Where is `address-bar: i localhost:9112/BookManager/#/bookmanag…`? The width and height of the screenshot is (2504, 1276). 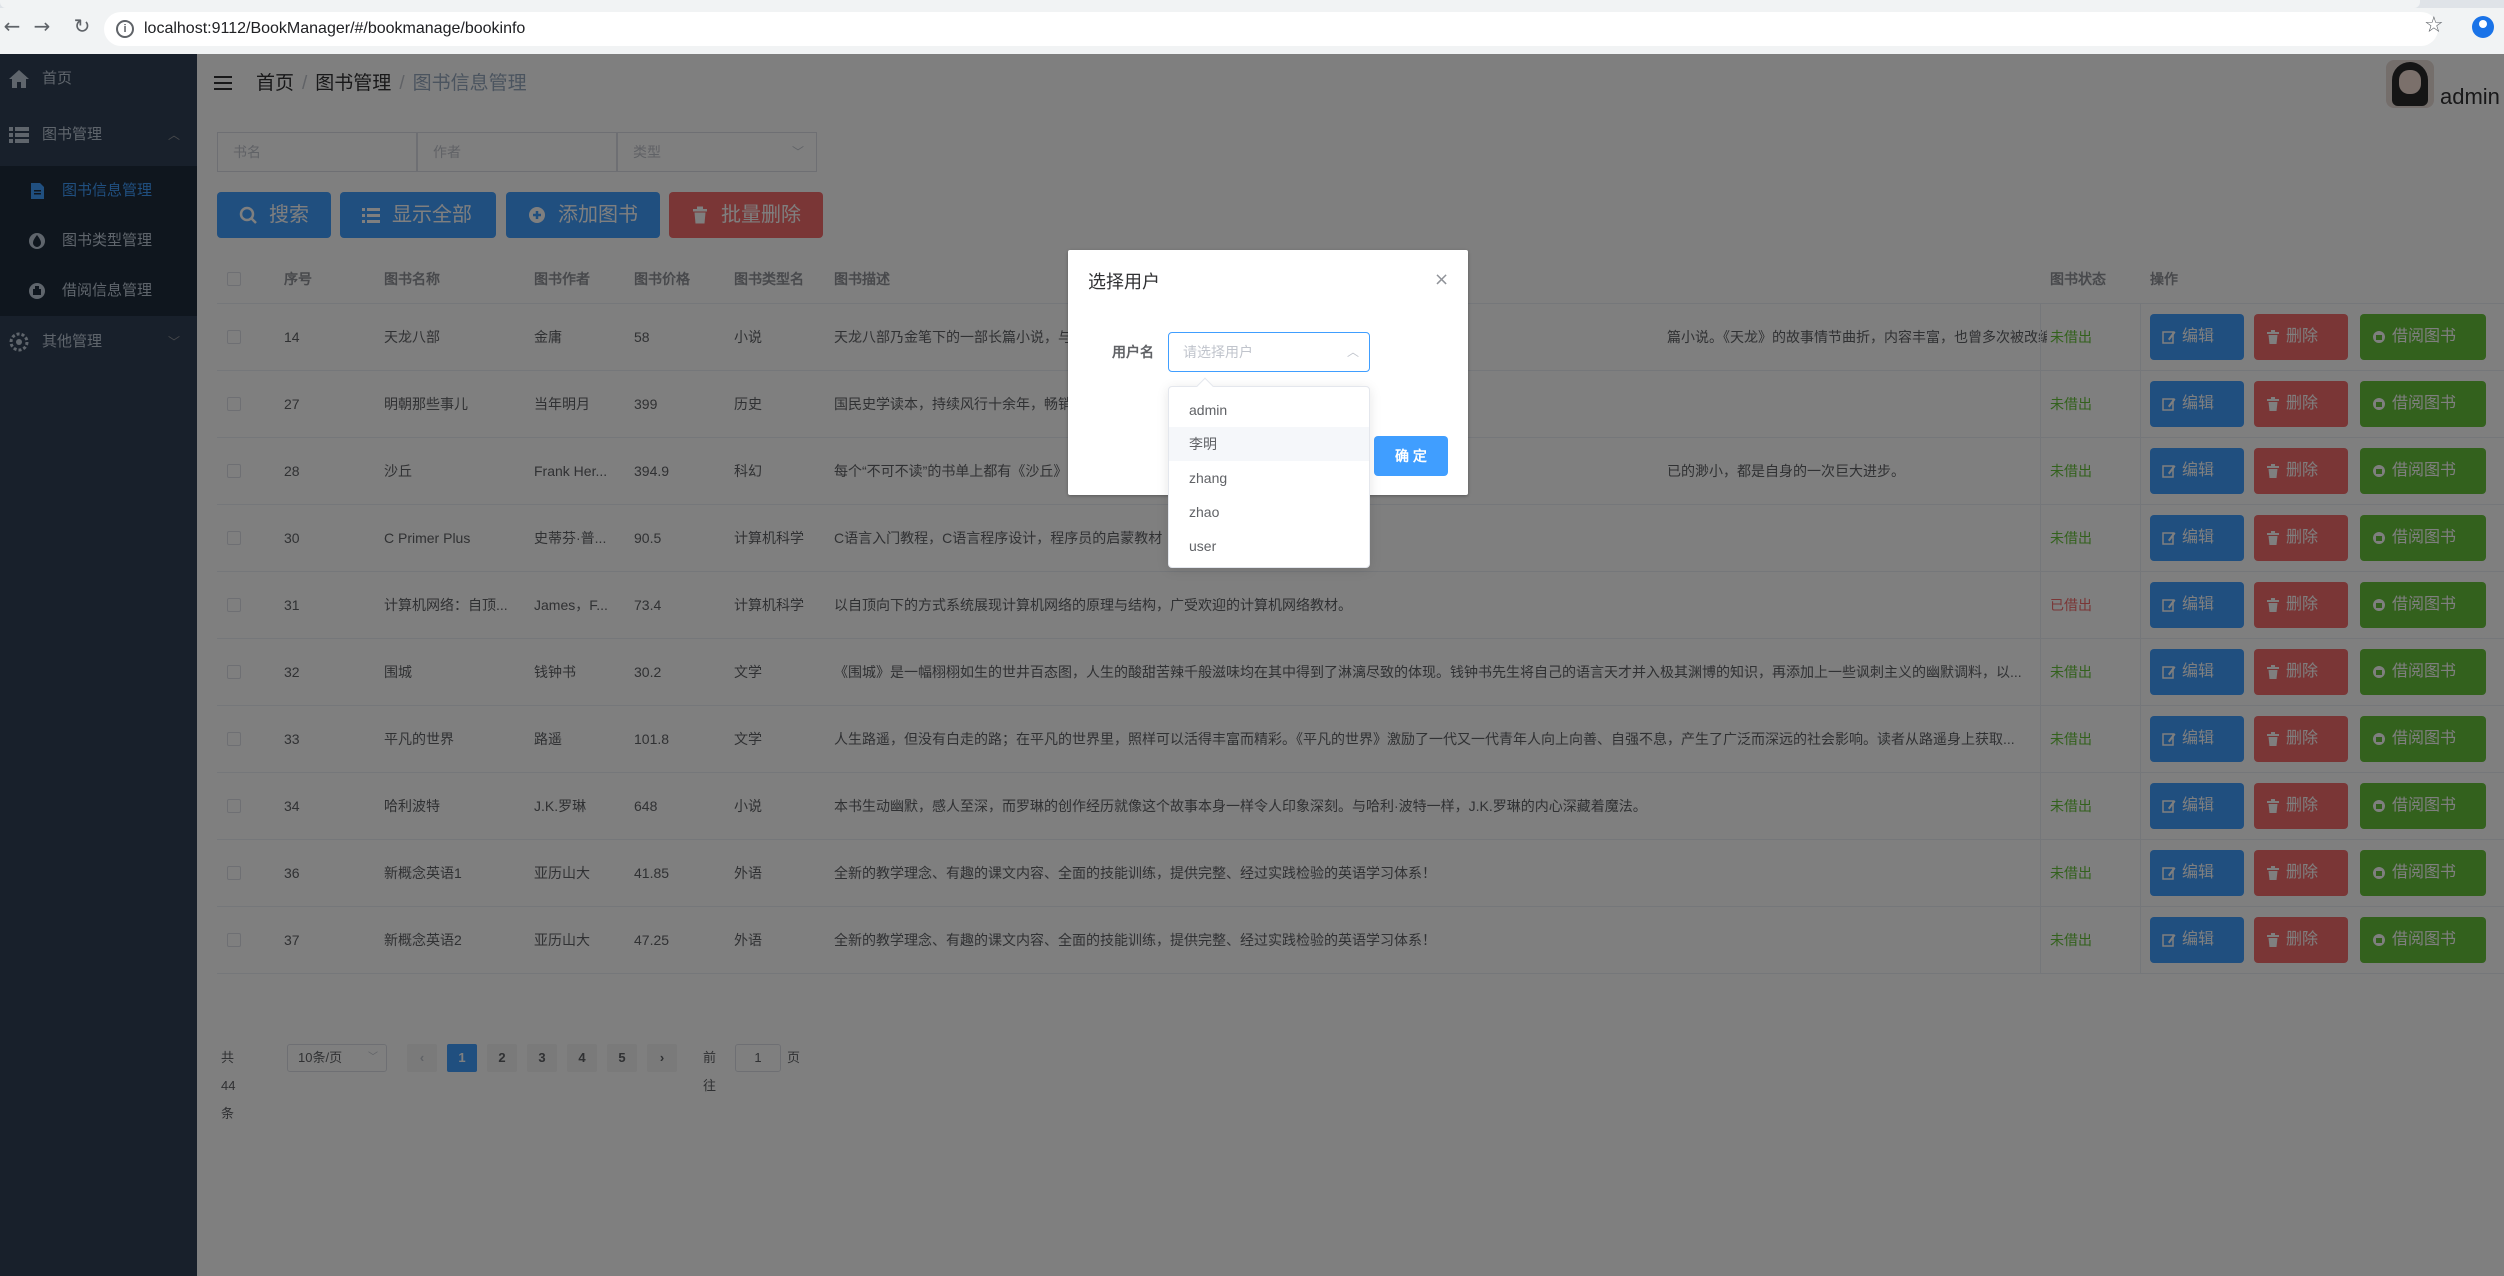
address-bar: i localhost:9112/BookManager/#/bookmanag… is located at coordinates (1271, 29).